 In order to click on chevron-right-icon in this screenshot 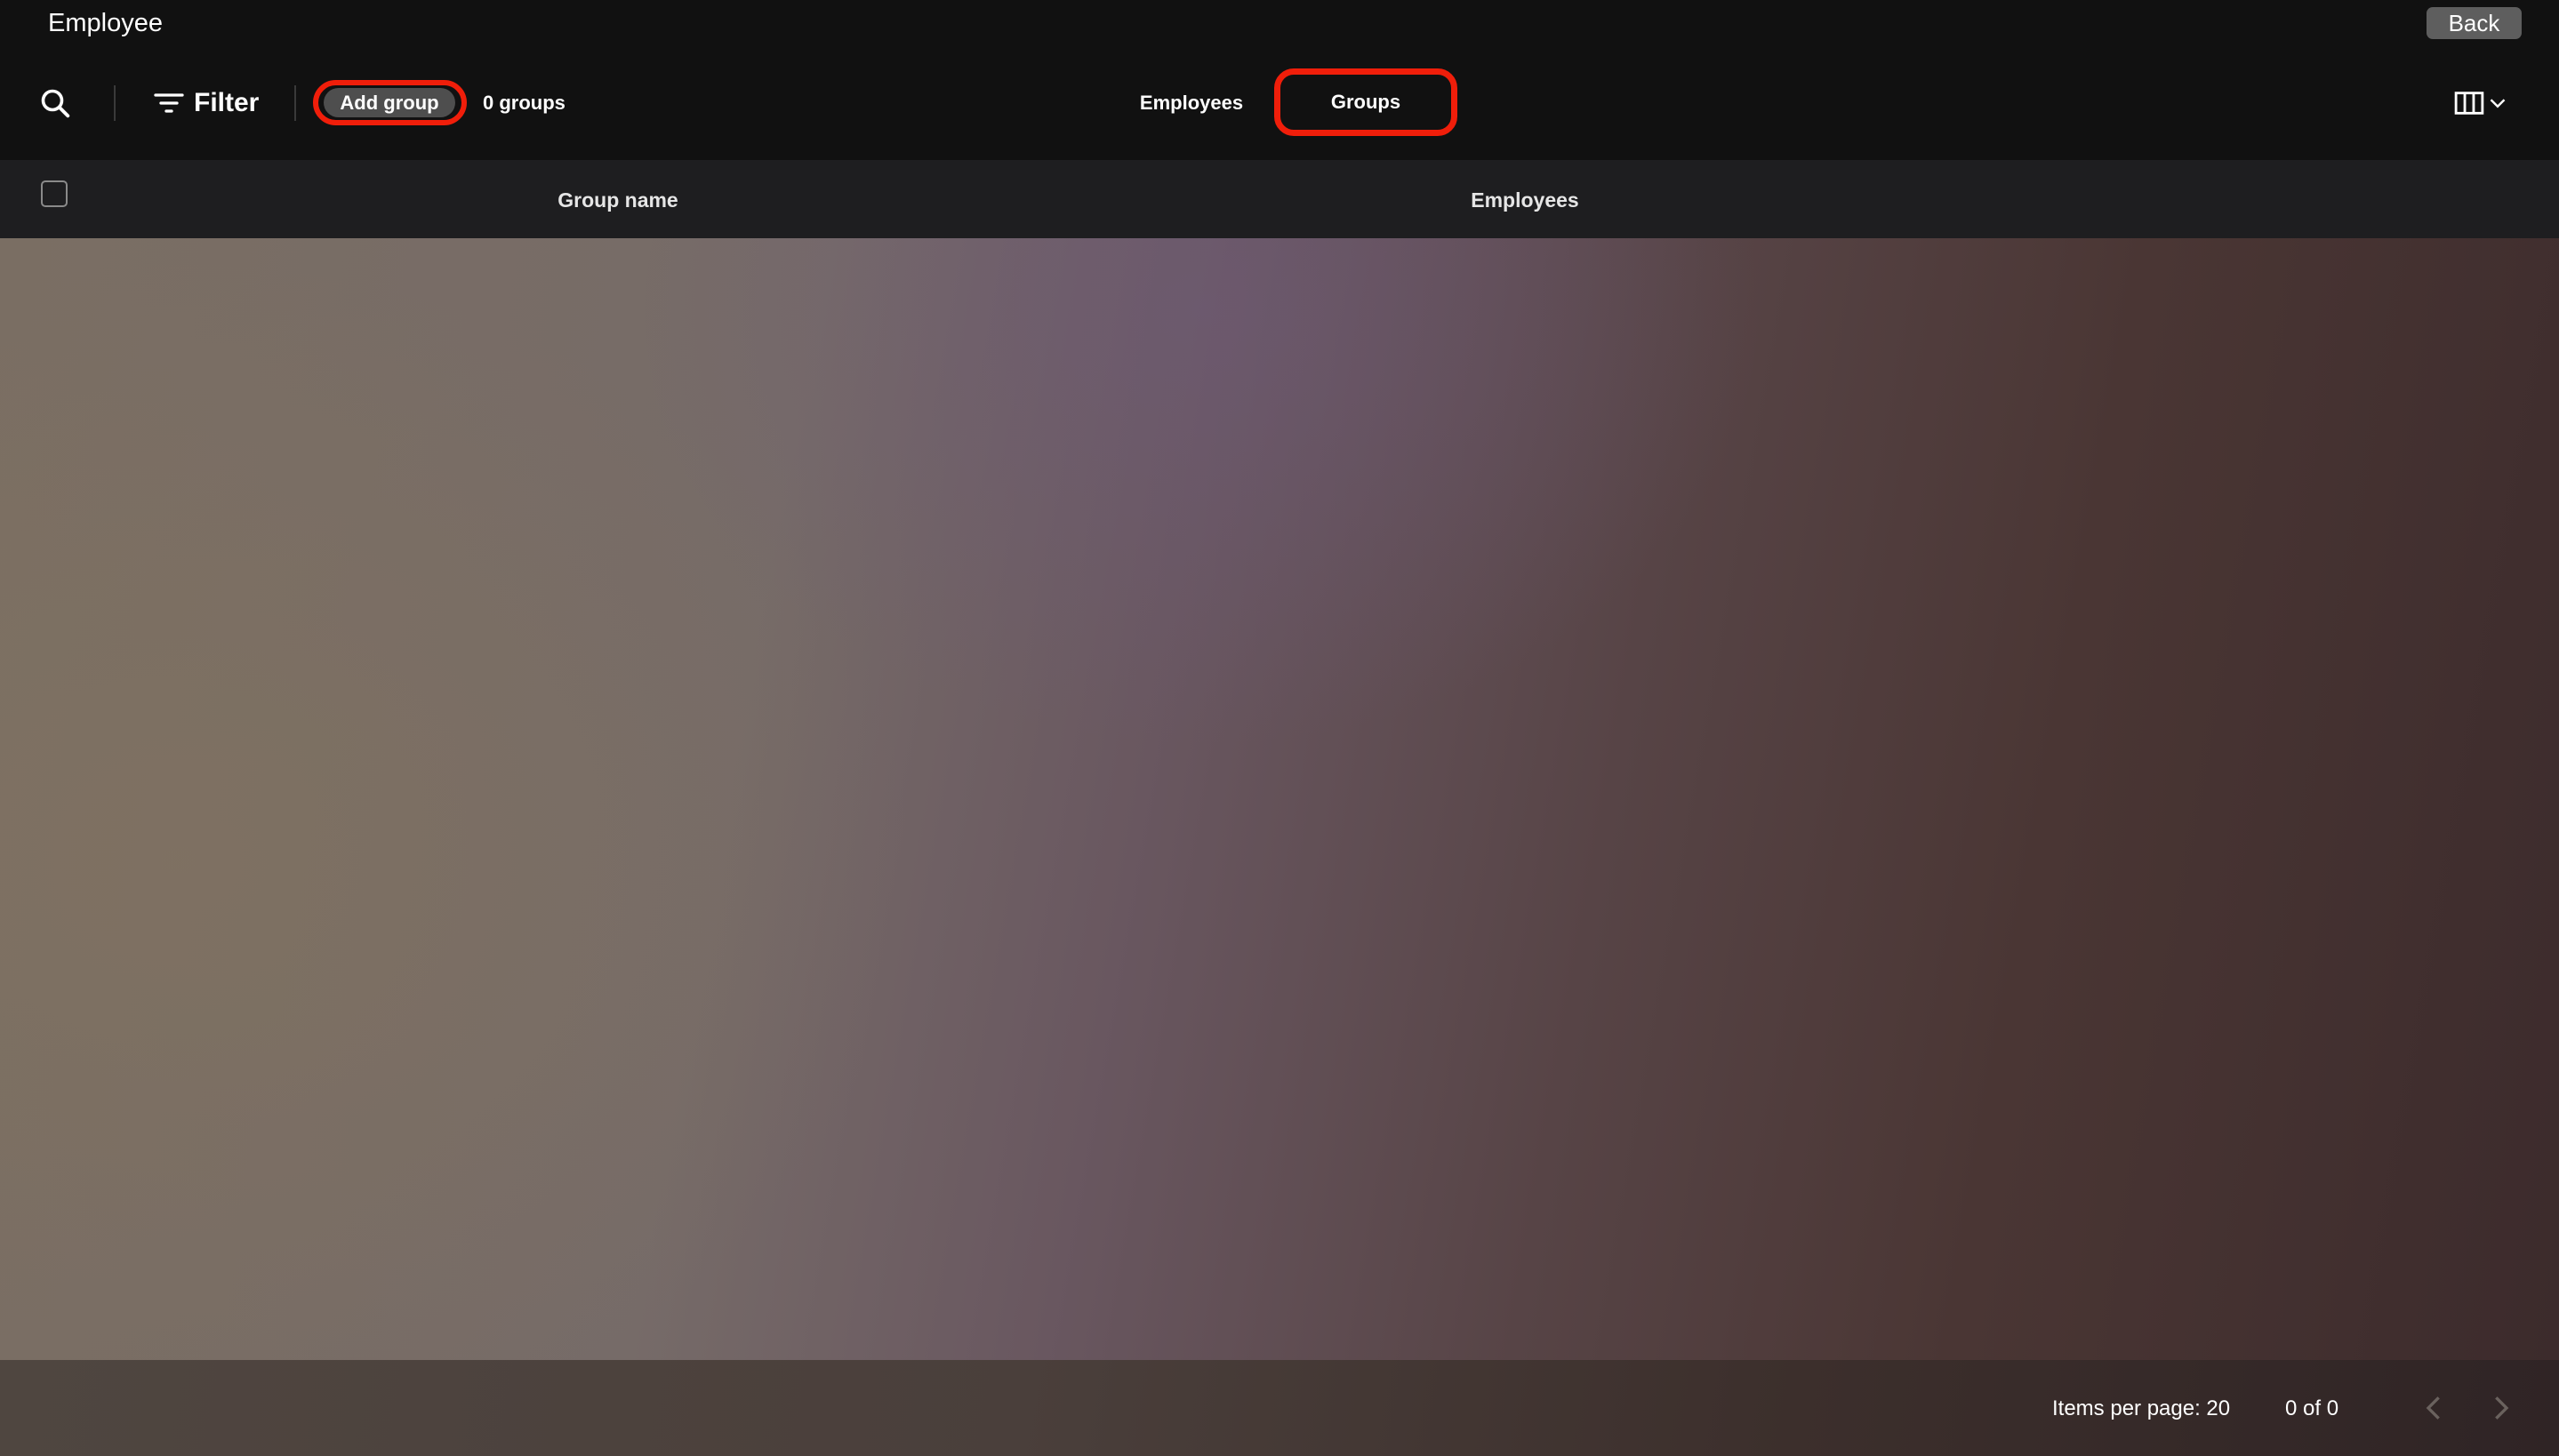, I will do `click(2502, 1408)`.